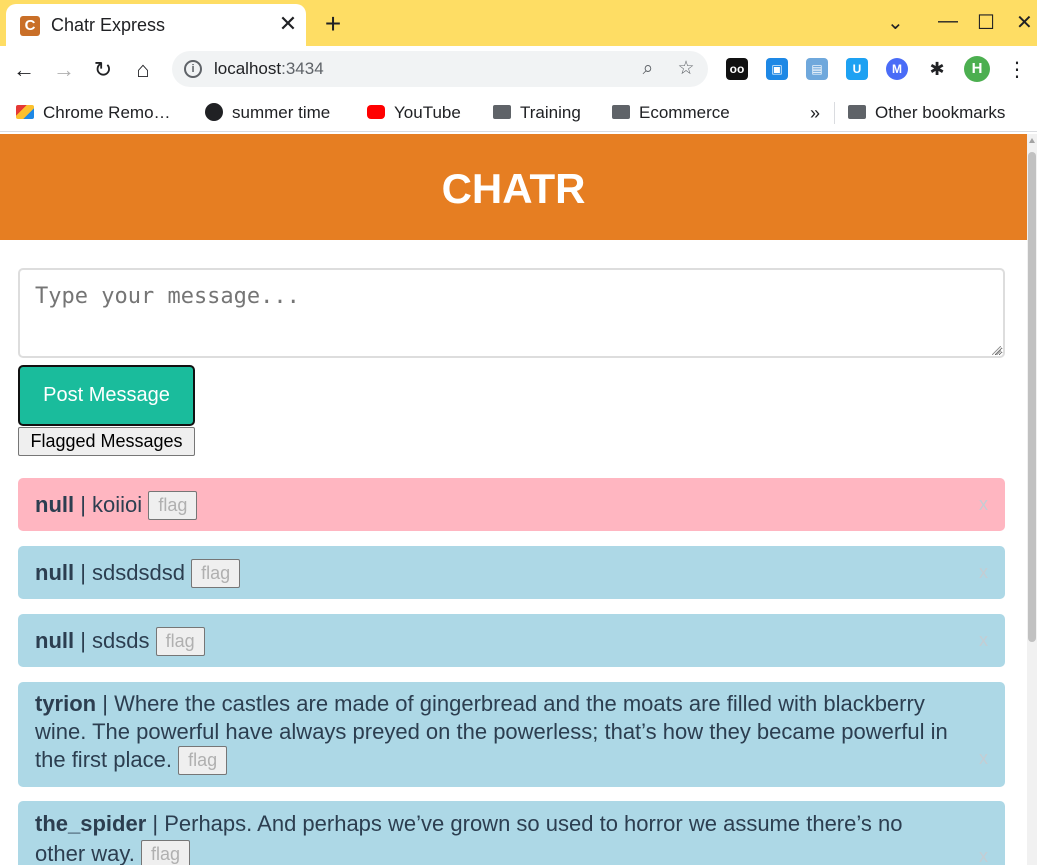 This screenshot has height=865, width=1037. What do you see at coordinates (895, 22) in the screenshot?
I see `tab-search-chevron-icon: ⌄` at bounding box center [895, 22].